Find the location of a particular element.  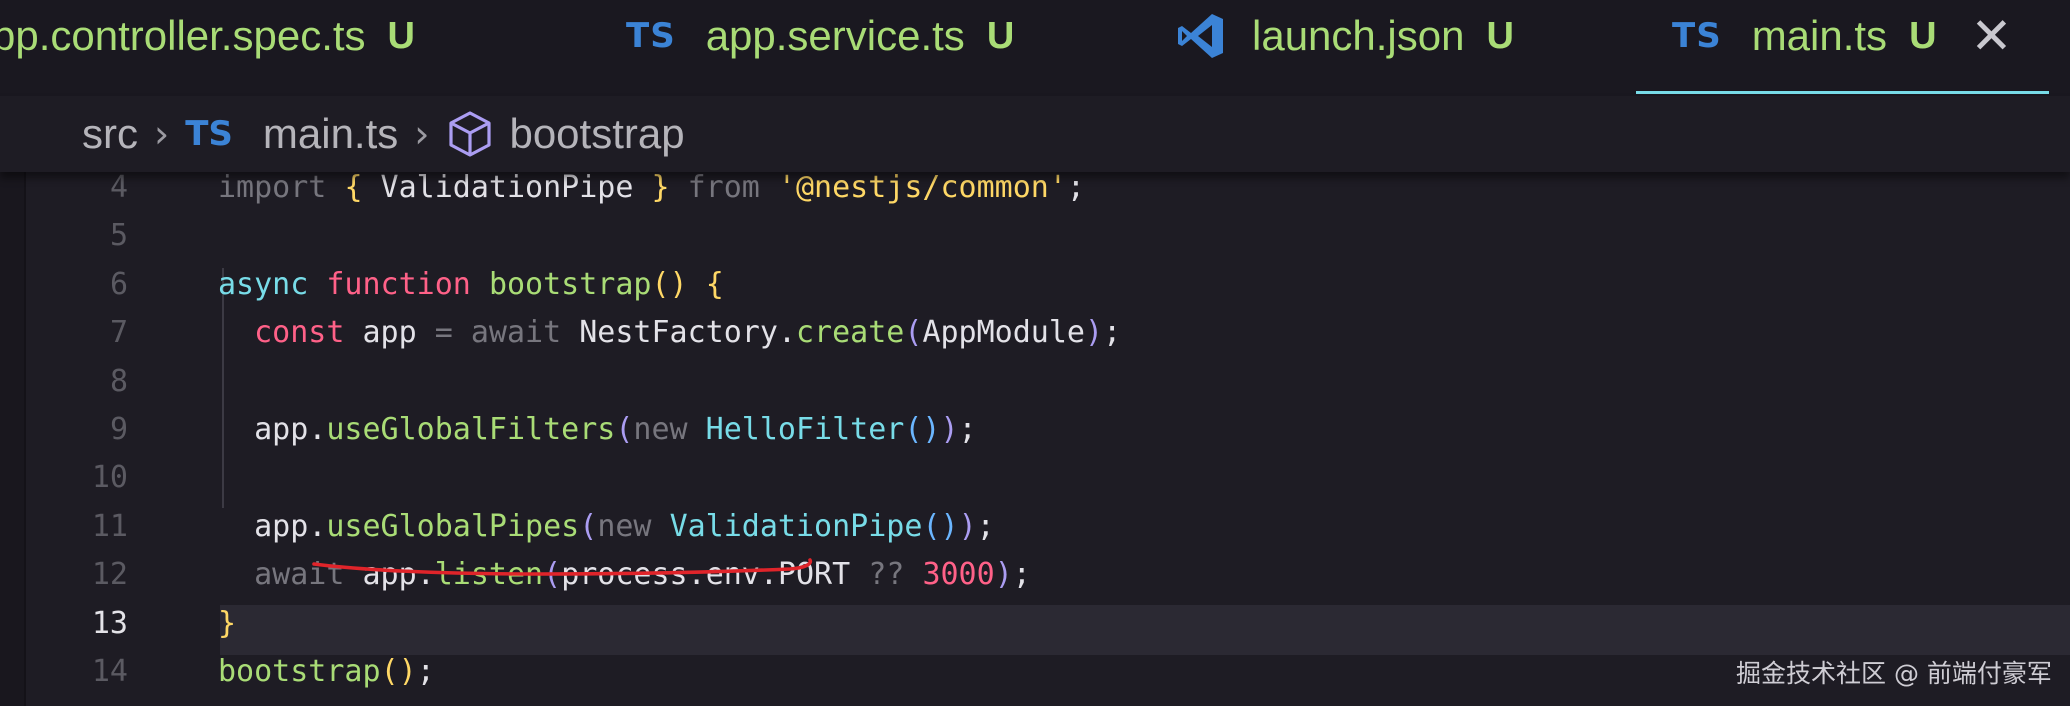

tab-app-service: TS app.service.ts U is located at coordinates (866, 48).